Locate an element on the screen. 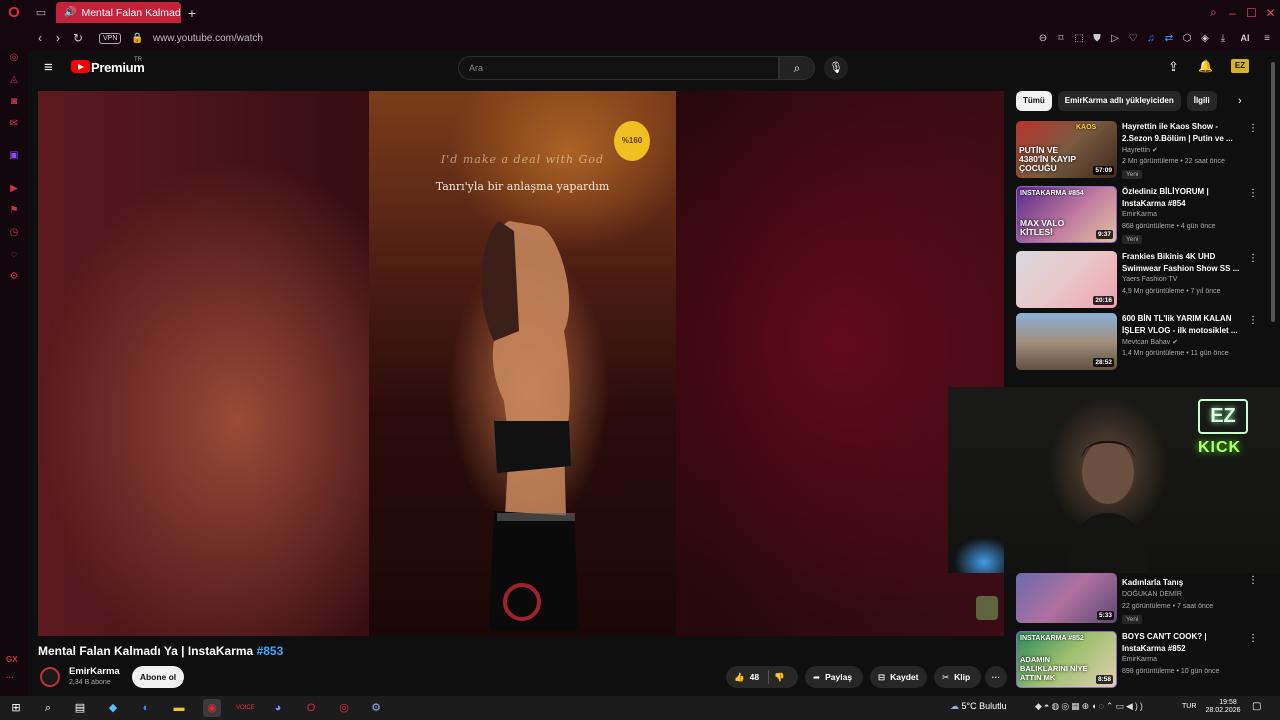 The image size is (1280, 720). zoom-icon: ⊖ is located at coordinates (1043, 38).